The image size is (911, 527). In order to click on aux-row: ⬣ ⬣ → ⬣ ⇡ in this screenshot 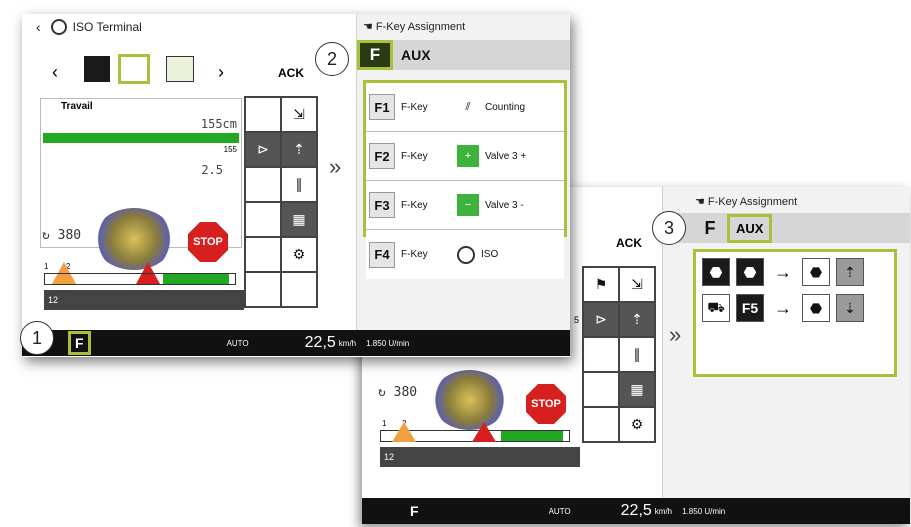, I will do `click(795, 272)`.